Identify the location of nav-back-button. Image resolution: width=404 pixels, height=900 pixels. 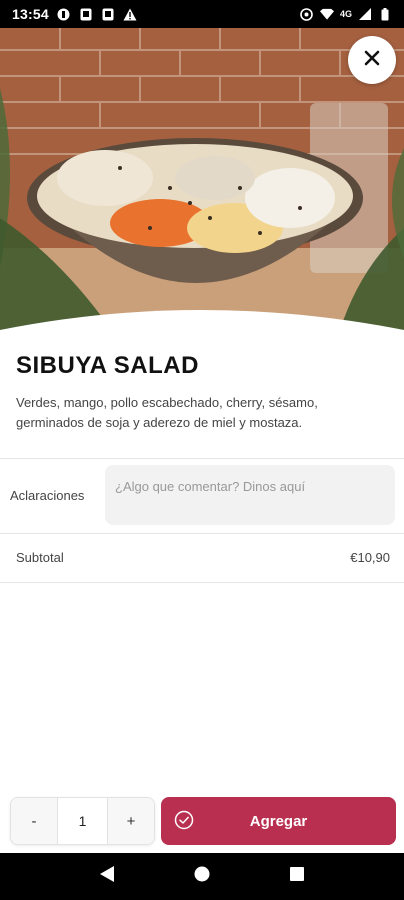
(107, 876).